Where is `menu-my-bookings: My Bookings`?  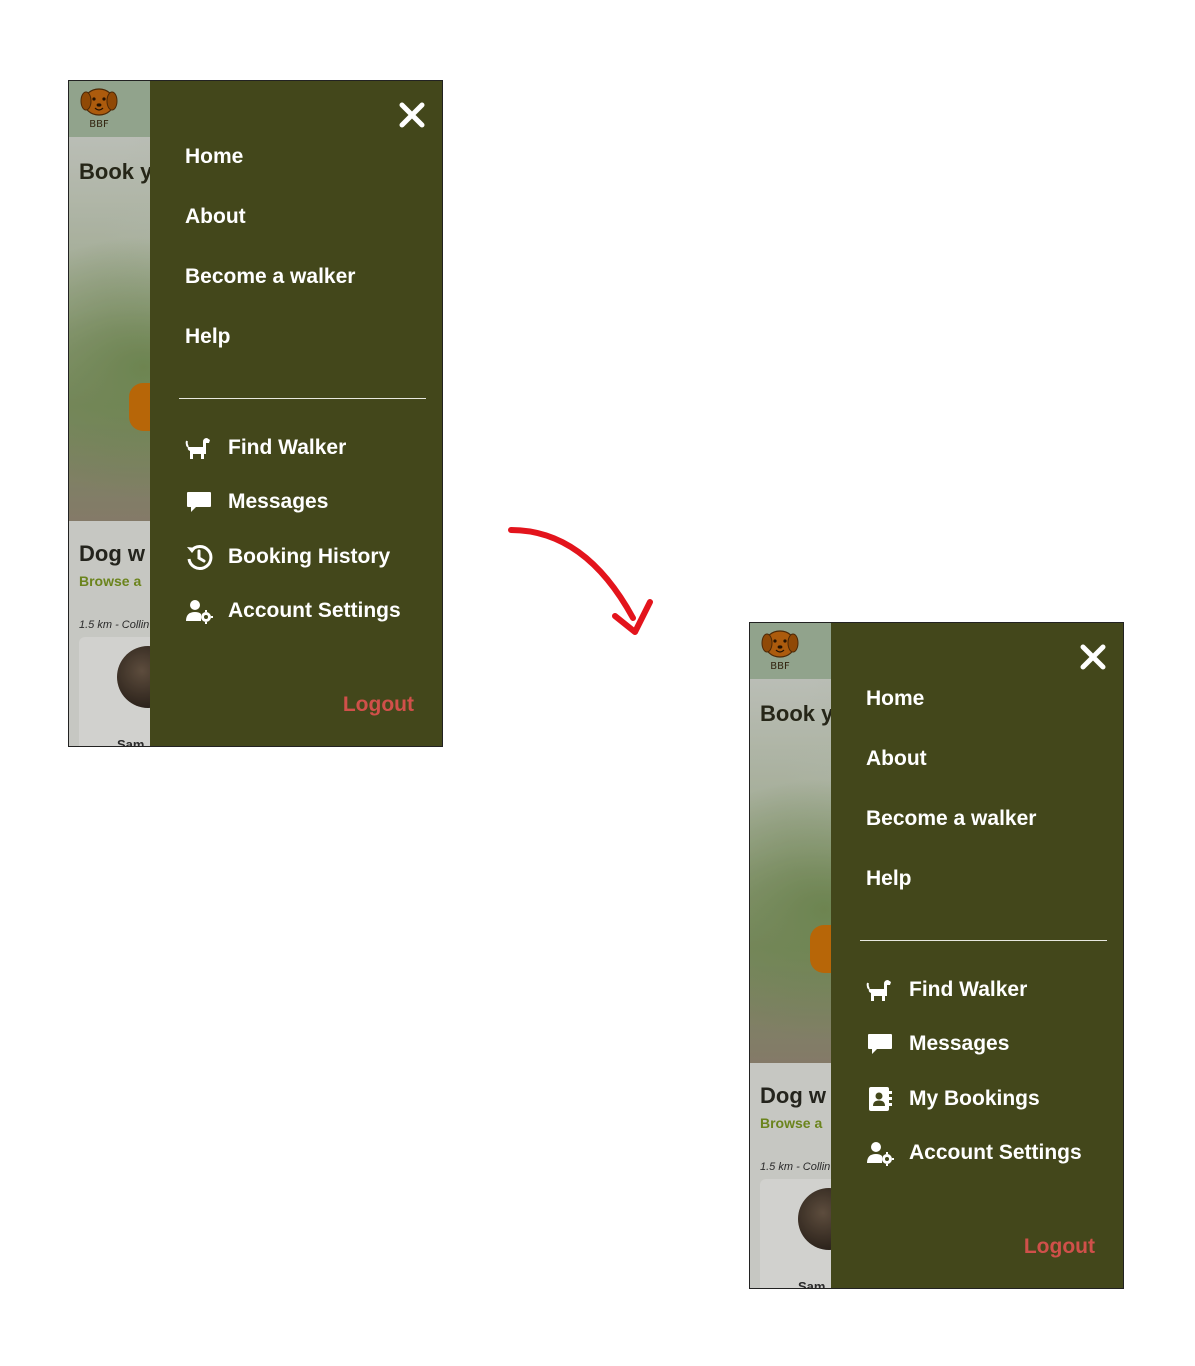
menu-my-bookings: My Bookings is located at coordinates (953, 1099).